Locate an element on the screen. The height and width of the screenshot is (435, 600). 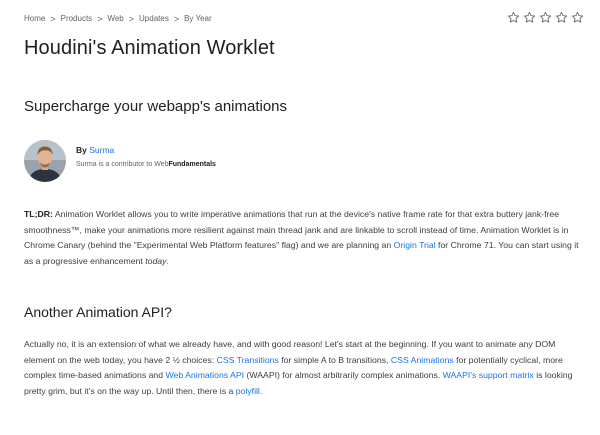
body-text: . is located at coordinates (261, 390).